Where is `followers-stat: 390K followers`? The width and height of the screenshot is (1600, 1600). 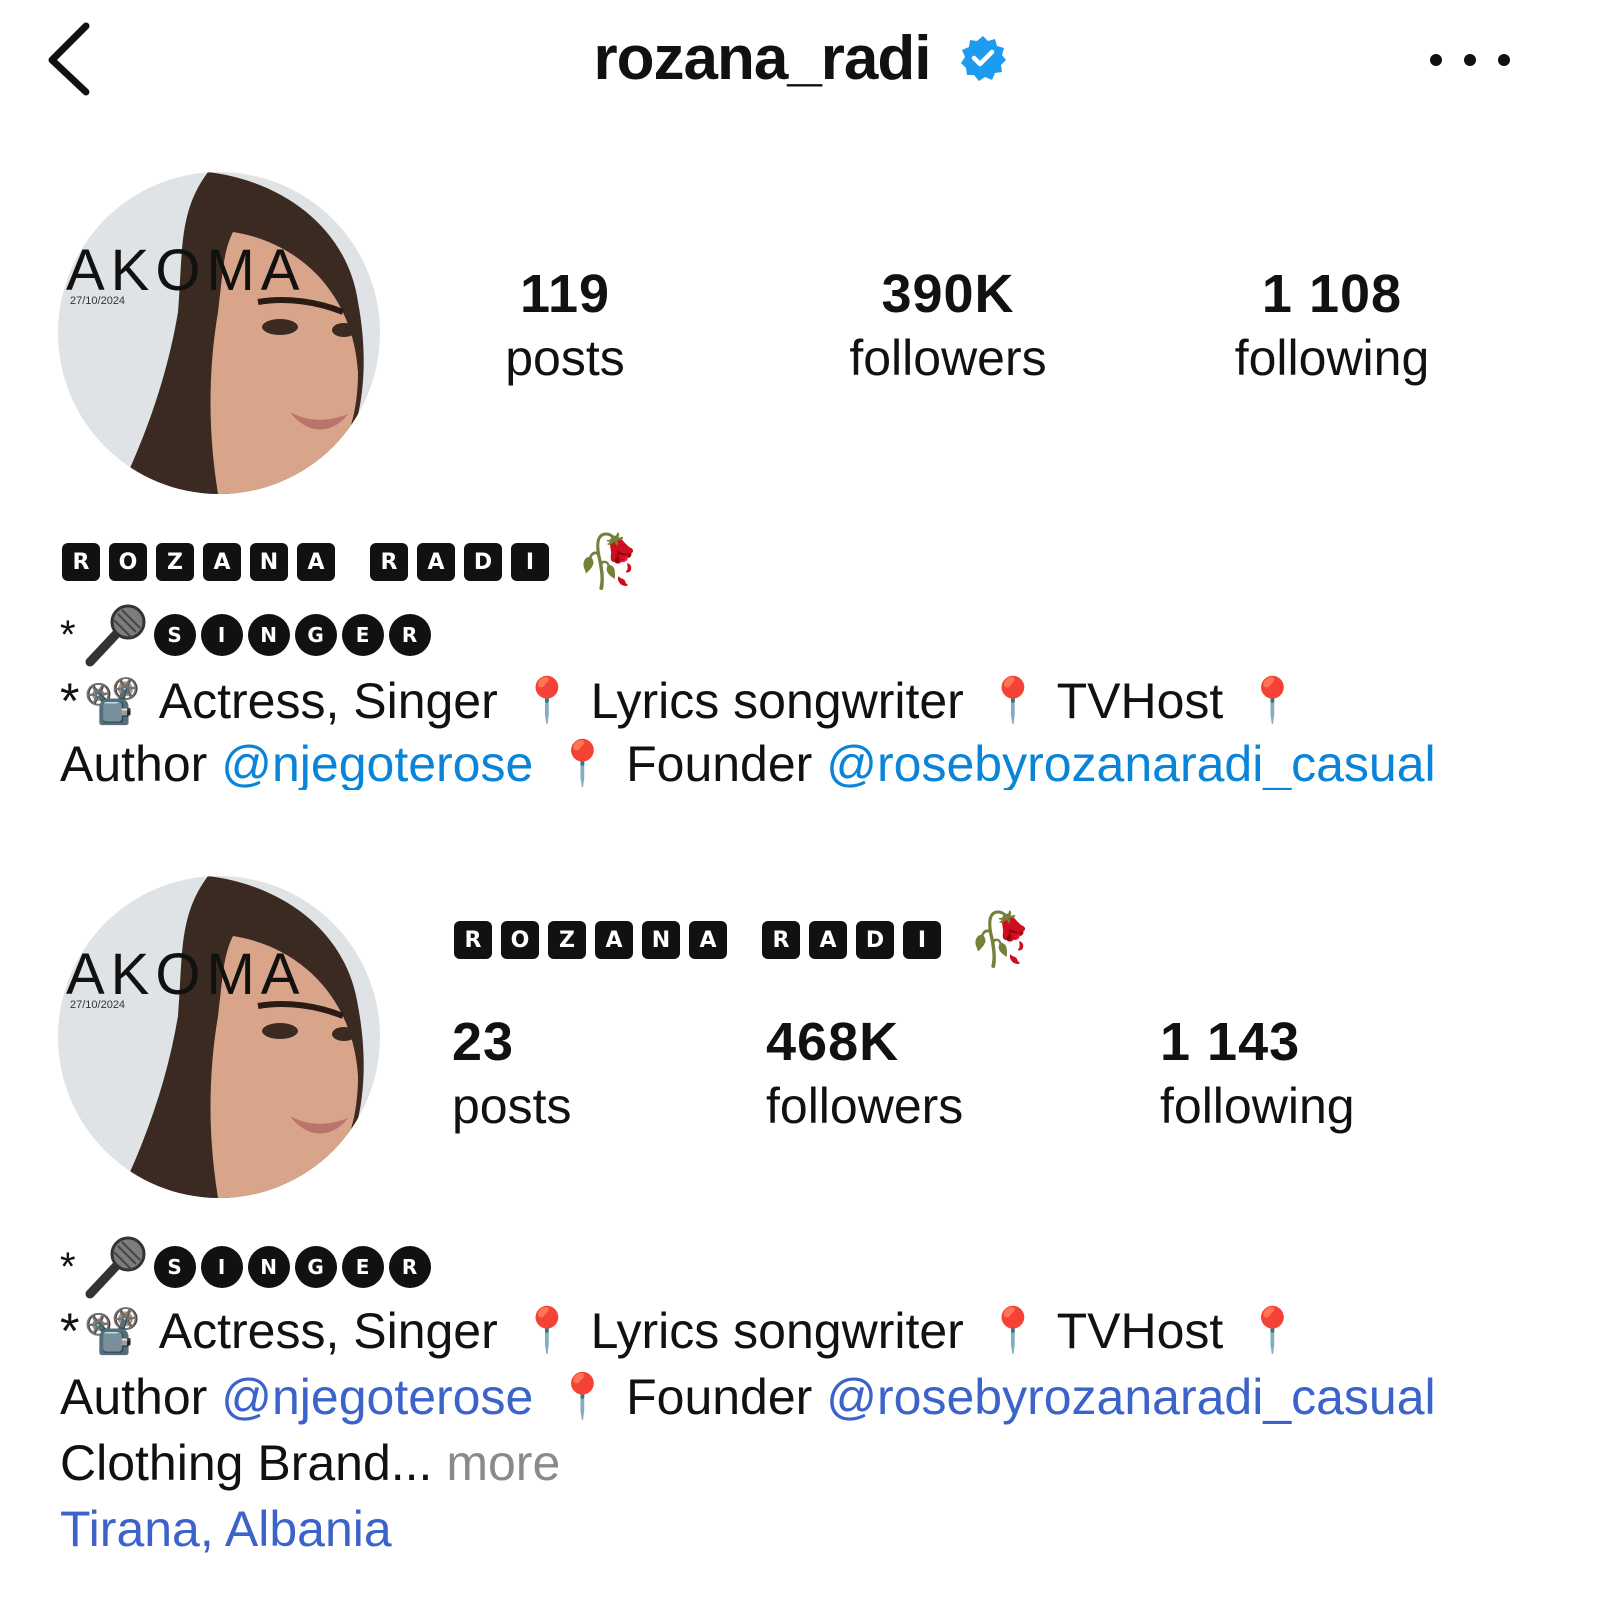
followers-stat: 390K followers is located at coordinates (948, 326).